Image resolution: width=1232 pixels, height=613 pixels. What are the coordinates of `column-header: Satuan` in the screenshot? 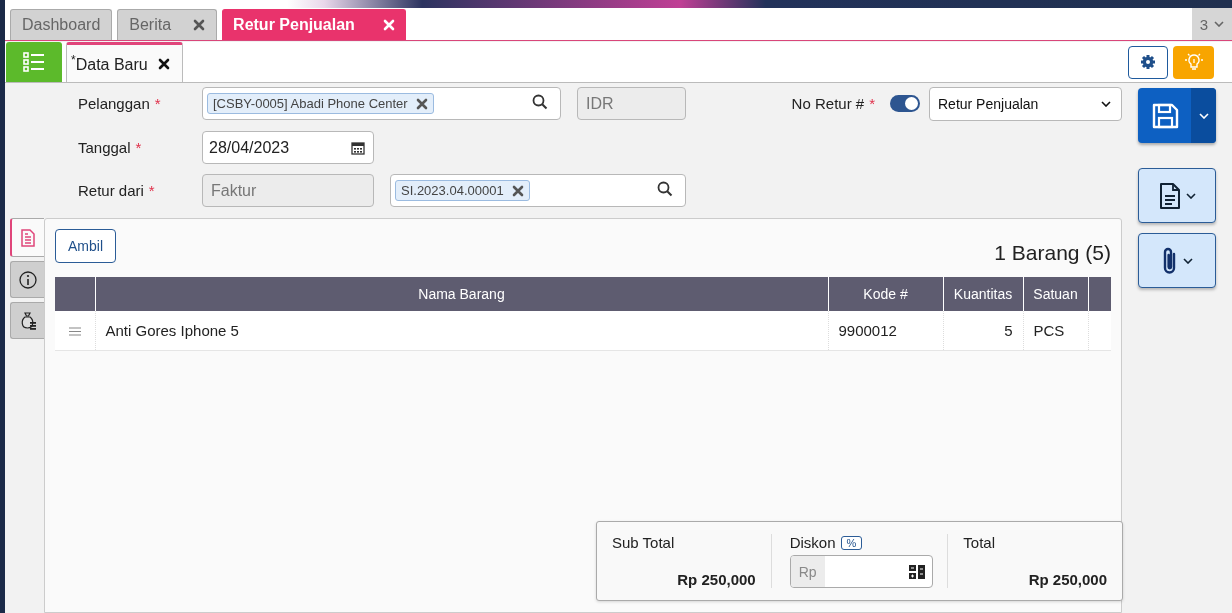 It's located at (1055, 294).